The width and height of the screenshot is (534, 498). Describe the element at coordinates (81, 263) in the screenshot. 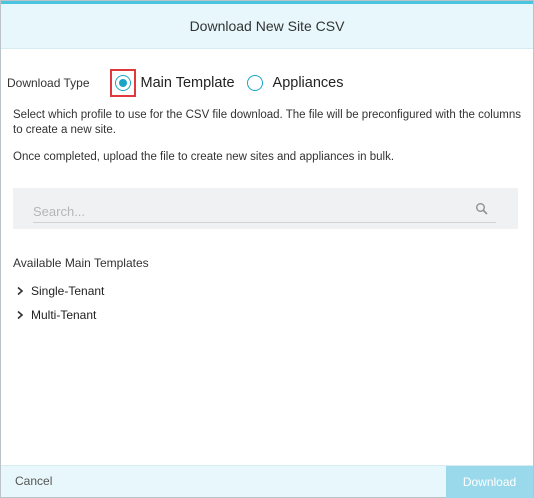

I see `available-templates-heading: Available Main Templates` at that location.